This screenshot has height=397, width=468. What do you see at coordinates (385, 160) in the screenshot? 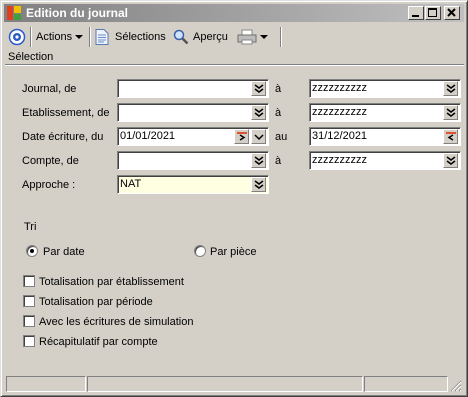
I see `compte-to-field: zzzzzzzzzz` at bounding box center [385, 160].